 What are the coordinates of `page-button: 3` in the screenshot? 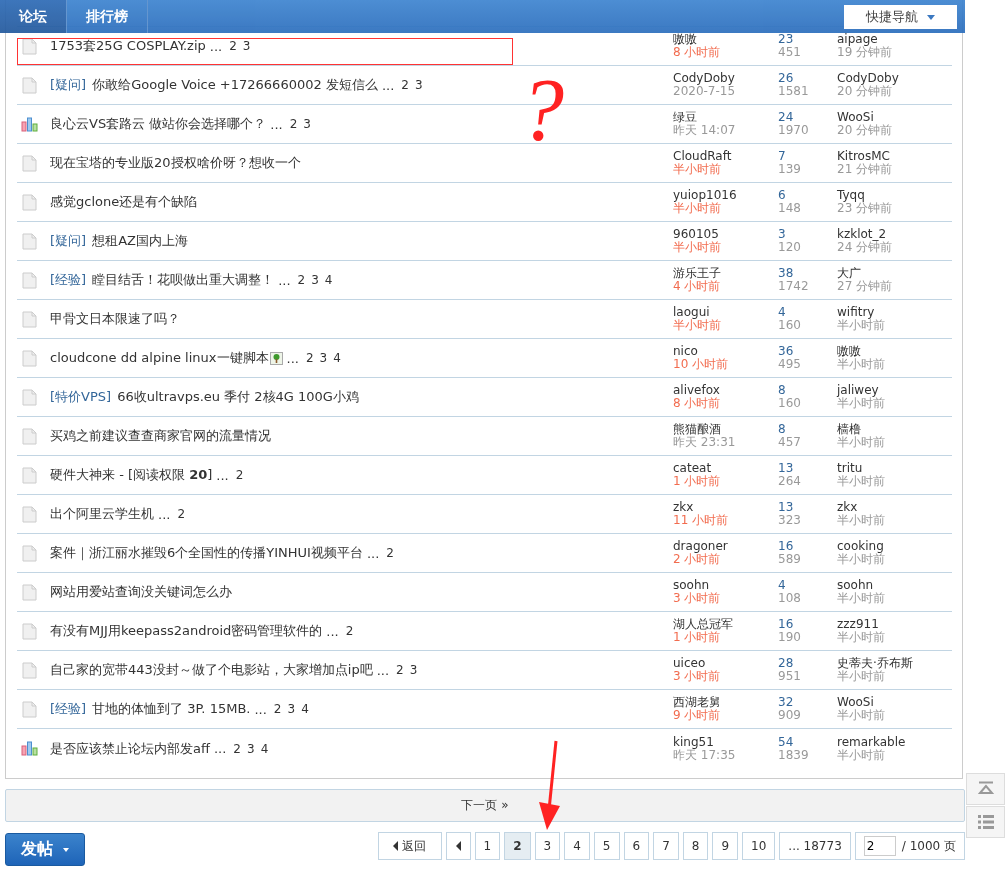 It's located at (547, 846).